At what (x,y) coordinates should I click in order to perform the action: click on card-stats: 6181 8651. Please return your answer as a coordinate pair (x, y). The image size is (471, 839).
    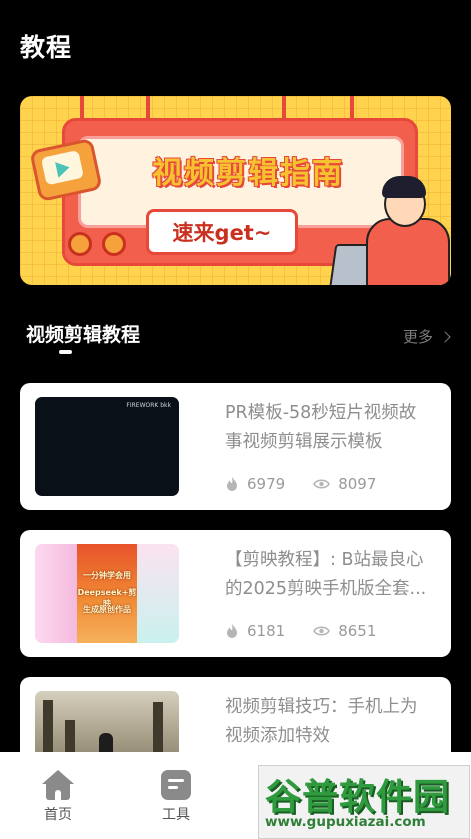
    Looking at the image, I should click on (314, 631).